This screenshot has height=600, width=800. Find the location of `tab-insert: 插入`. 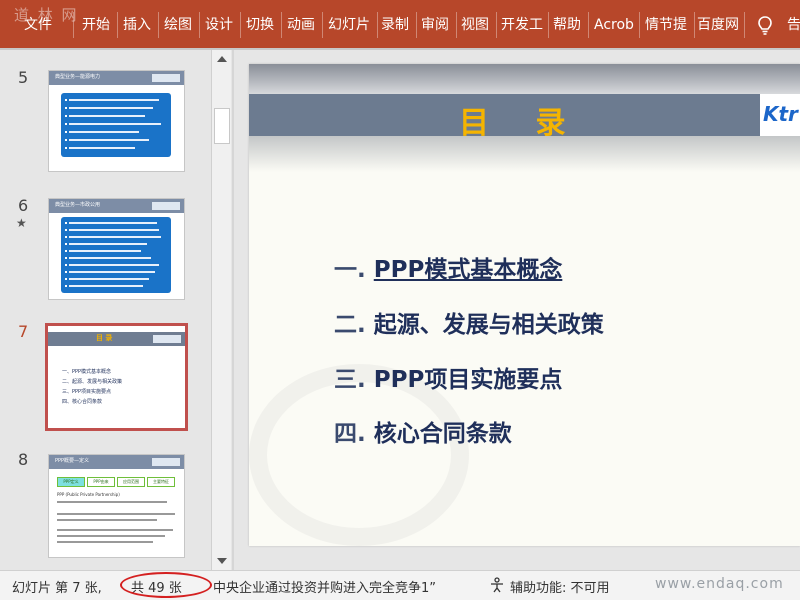

tab-insert: 插入 is located at coordinates (139, 25).